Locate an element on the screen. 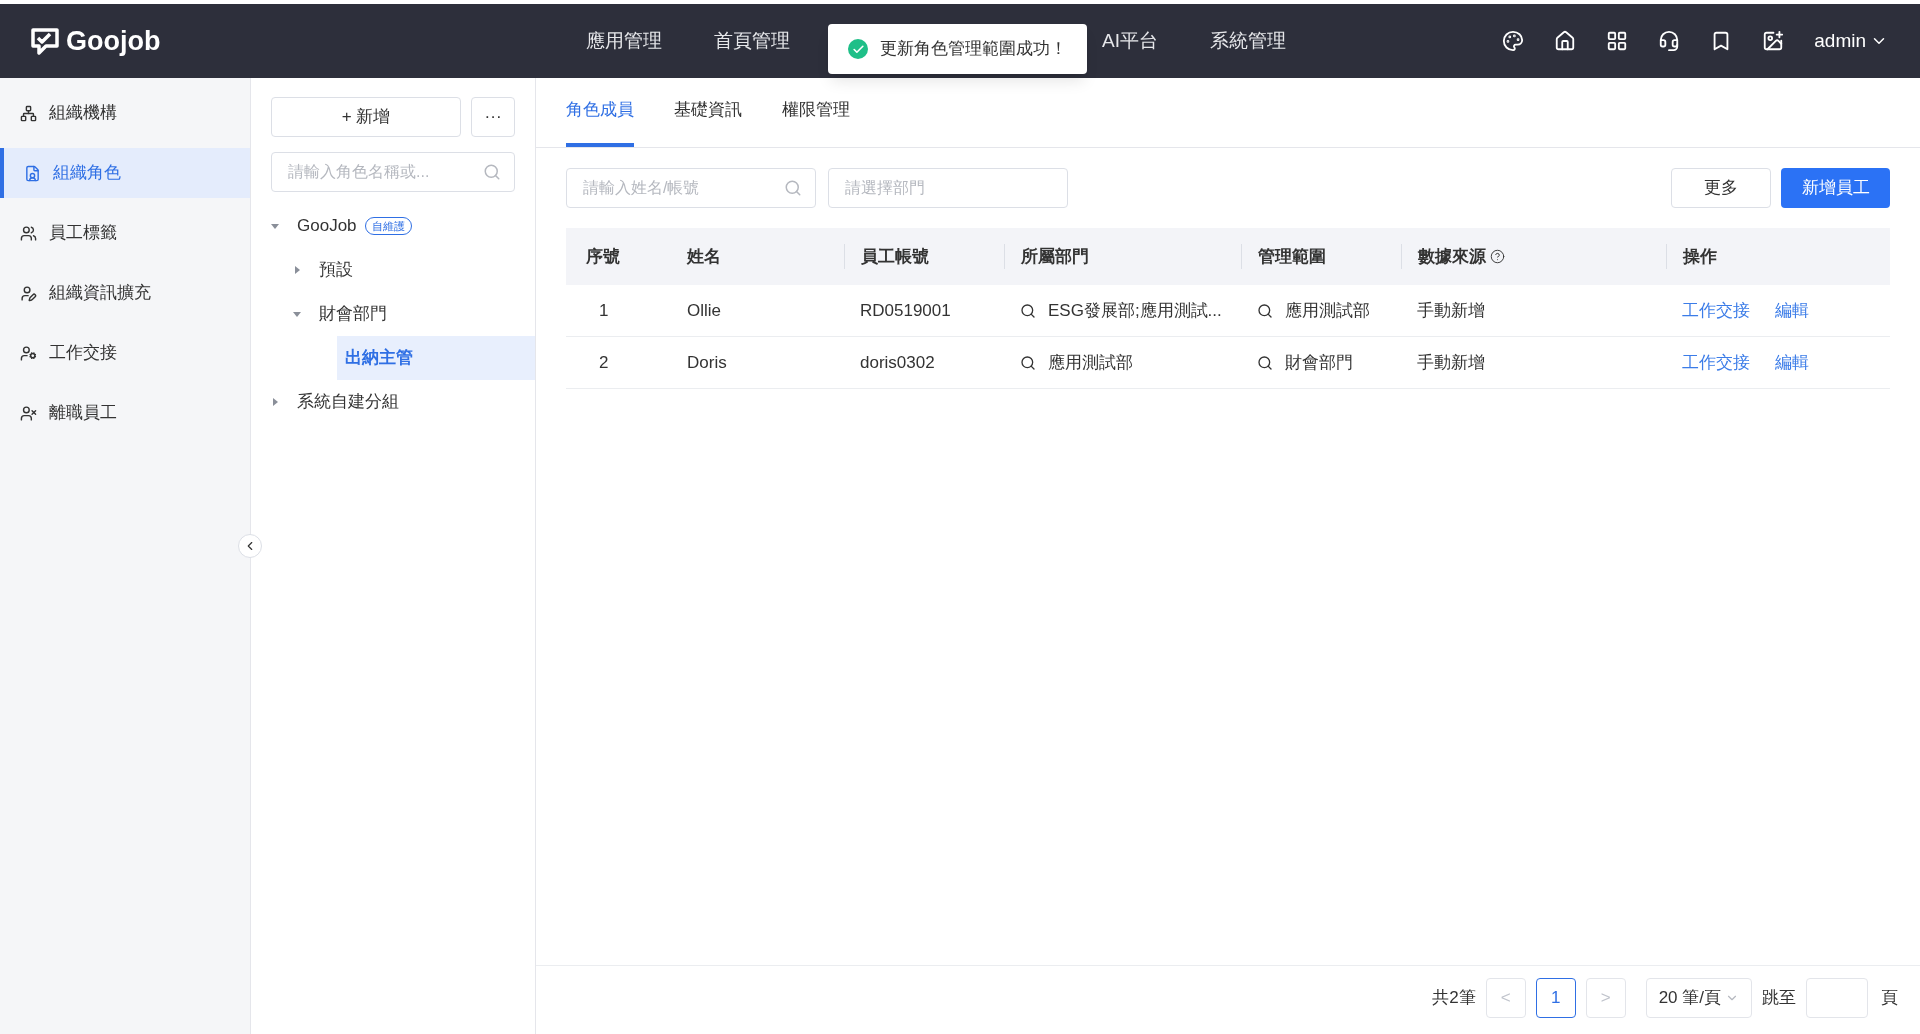 This screenshot has height=1034, width=1920. column-header: 序號 is located at coordinates (603, 256).